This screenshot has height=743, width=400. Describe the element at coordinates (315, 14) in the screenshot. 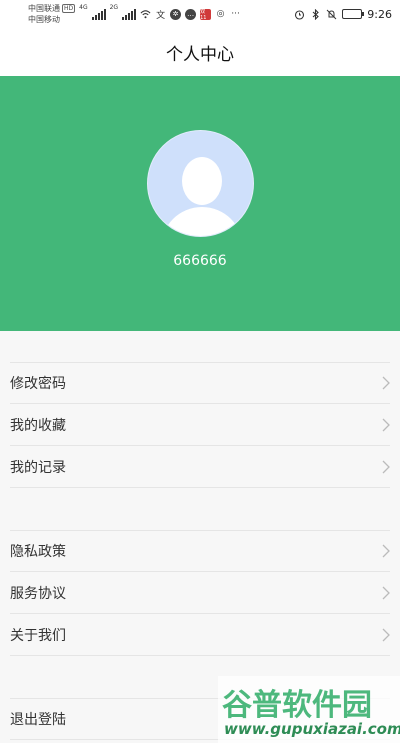

I see `bluetooth-icon` at that location.